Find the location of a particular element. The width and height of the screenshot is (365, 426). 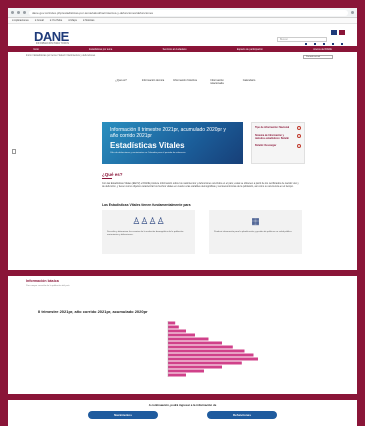

bookmark-item: Gmail is located at coordinates (39, 20).